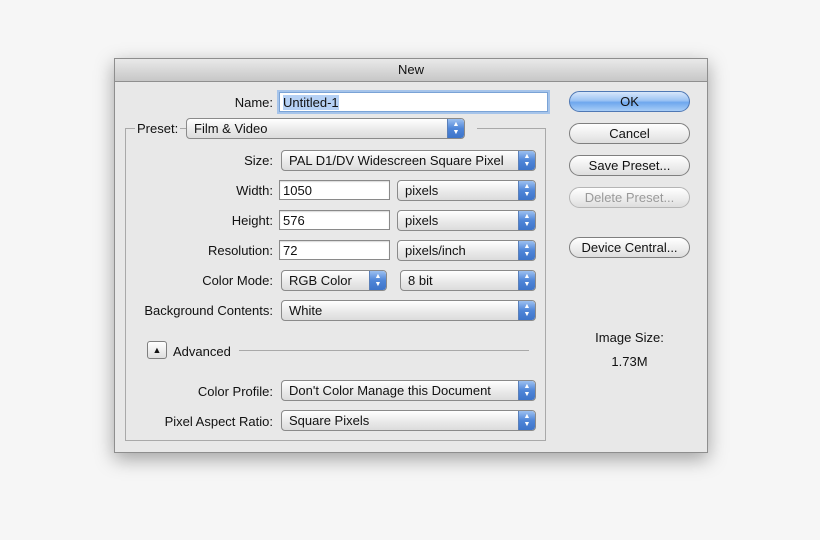 The height and width of the screenshot is (540, 820). Describe the element at coordinates (390, 390) in the screenshot. I see `color-profile-value: Don't Color Manage this Document` at that location.